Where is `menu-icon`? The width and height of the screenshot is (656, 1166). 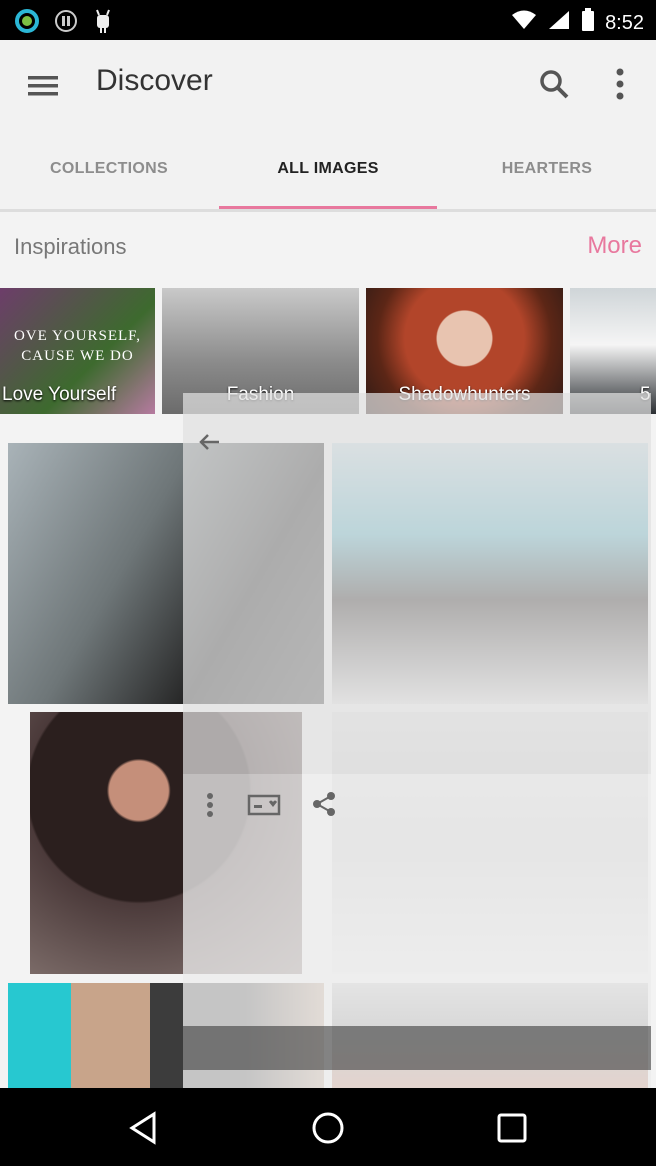
menu-icon is located at coordinates (44, 86).